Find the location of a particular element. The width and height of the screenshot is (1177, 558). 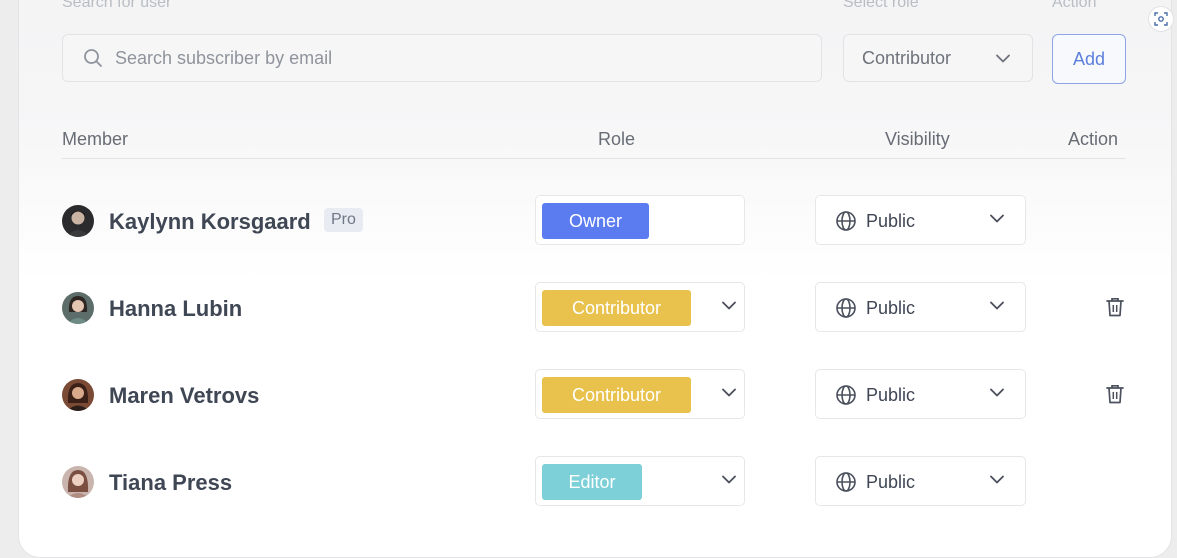

role-label: Select role is located at coordinates (881, 5).